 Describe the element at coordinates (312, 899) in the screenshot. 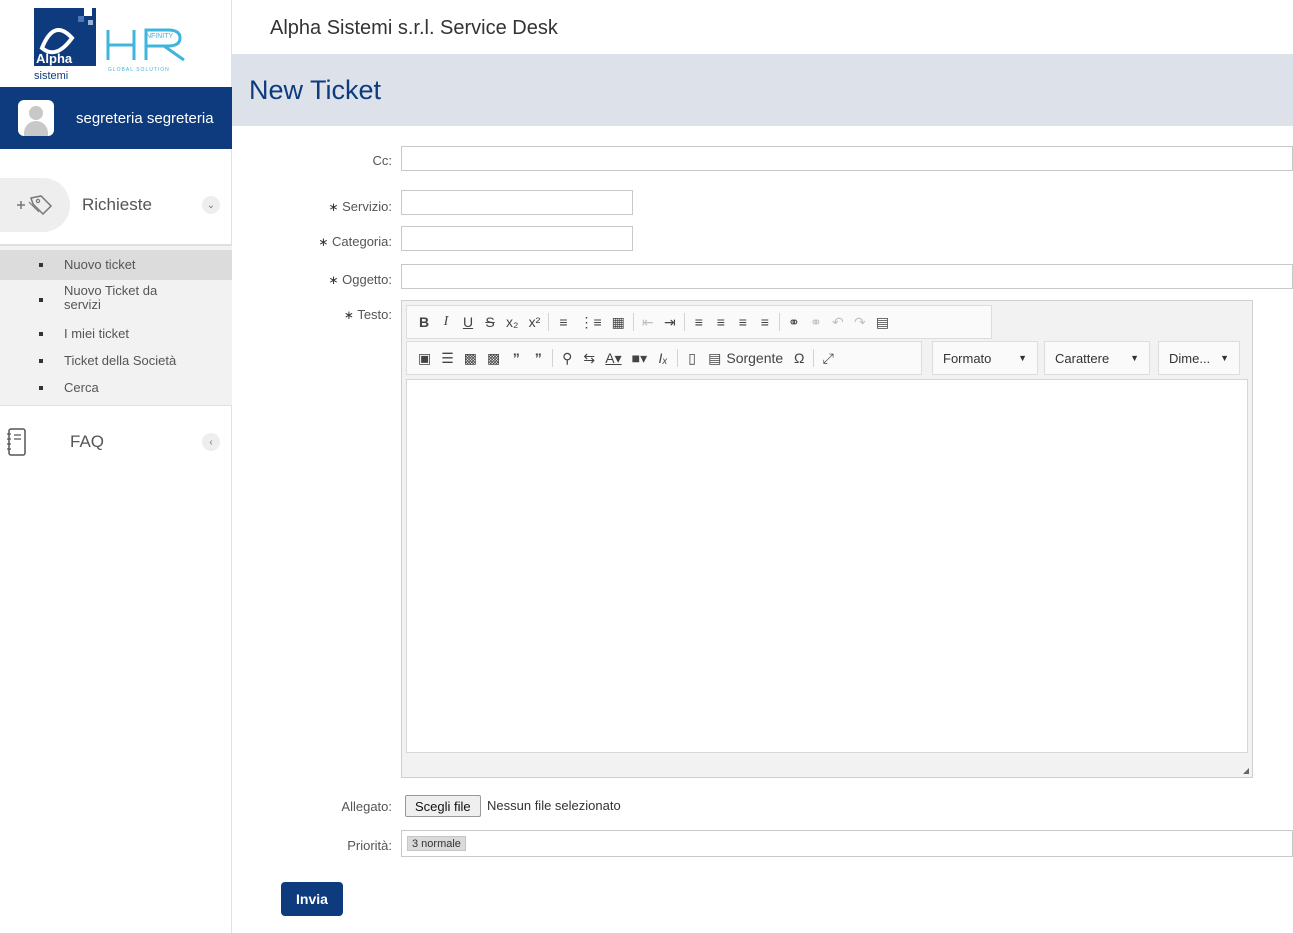

I see `submit-button: Invia` at that location.